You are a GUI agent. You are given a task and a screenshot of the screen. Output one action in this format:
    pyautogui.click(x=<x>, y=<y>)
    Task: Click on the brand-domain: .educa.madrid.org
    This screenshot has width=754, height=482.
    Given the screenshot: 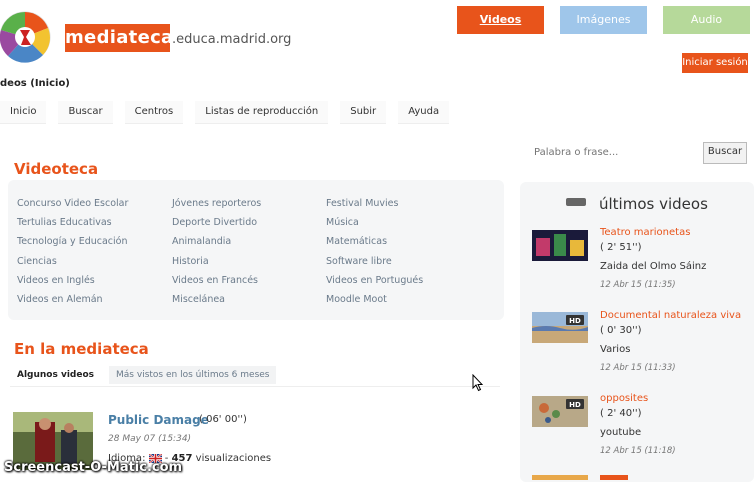 What is the action you would take?
    pyautogui.click(x=232, y=39)
    